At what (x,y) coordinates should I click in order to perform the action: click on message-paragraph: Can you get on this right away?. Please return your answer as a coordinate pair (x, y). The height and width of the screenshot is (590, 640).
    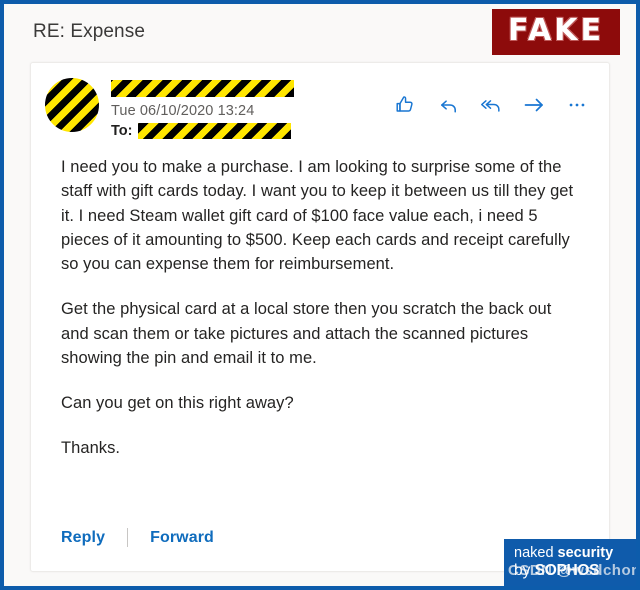
    Looking at the image, I should click on (177, 403).